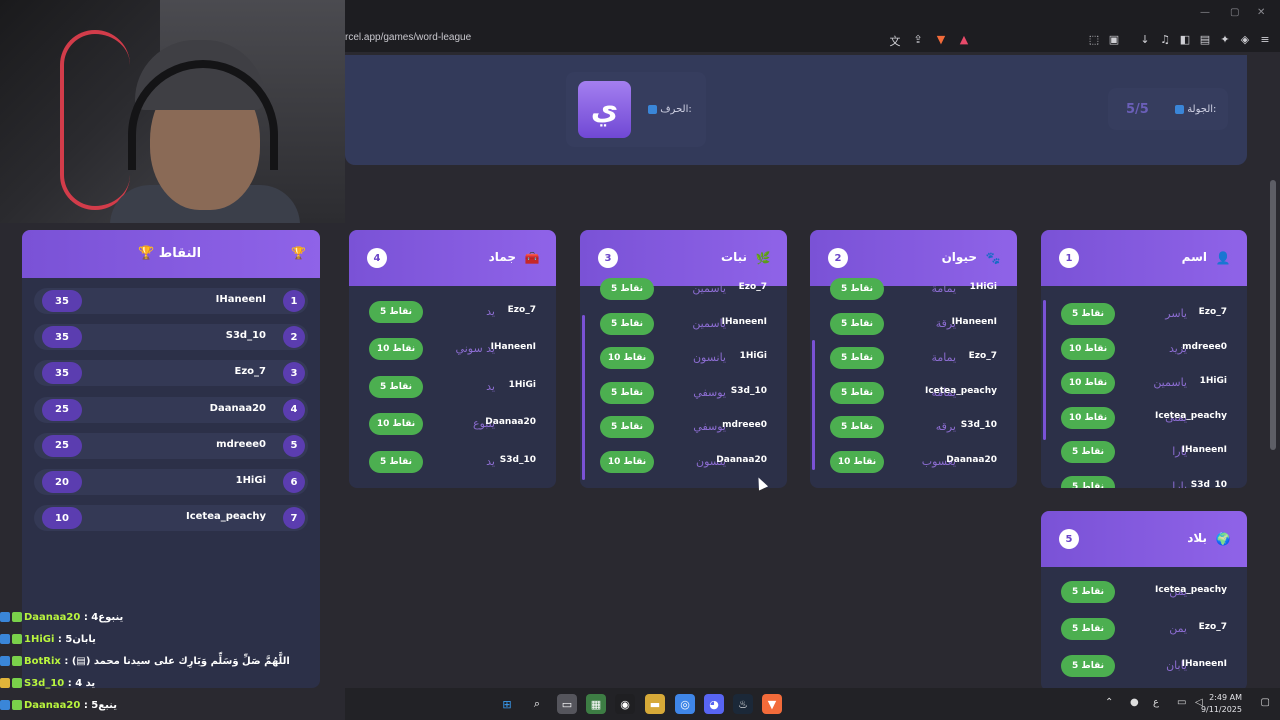 The height and width of the screenshot is (720, 1280). What do you see at coordinates (1156, 702) in the screenshot?
I see `input-language: ع` at bounding box center [1156, 702].